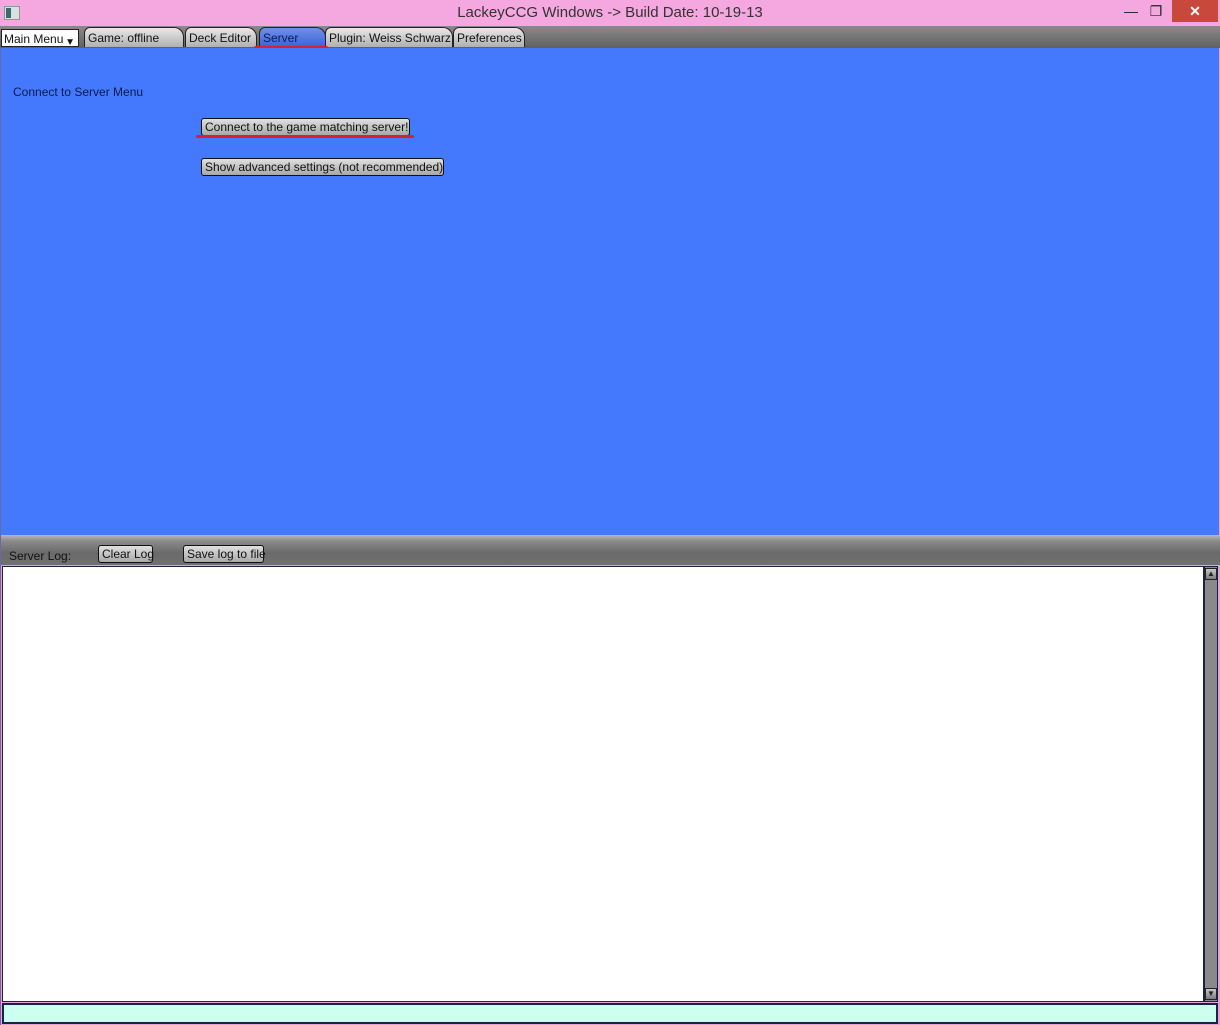 This screenshot has width=1220, height=1025. I want to click on restore-button: ❐, so click(1156, 11).